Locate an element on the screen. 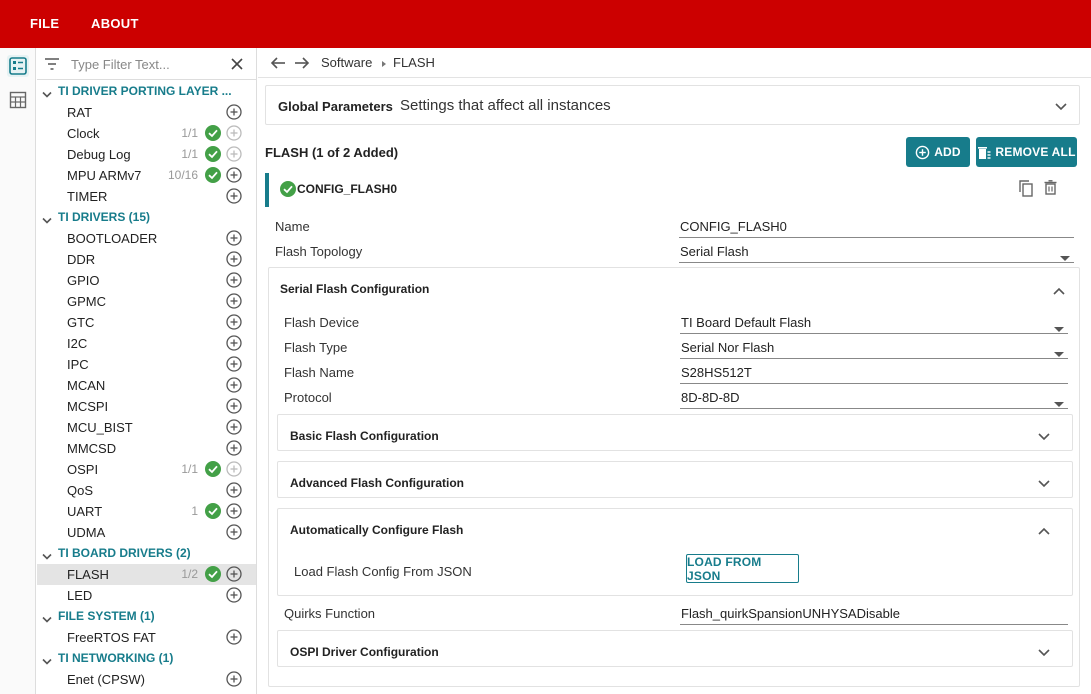  tree-item-label: BOOTLOADER is located at coordinates (112, 238).